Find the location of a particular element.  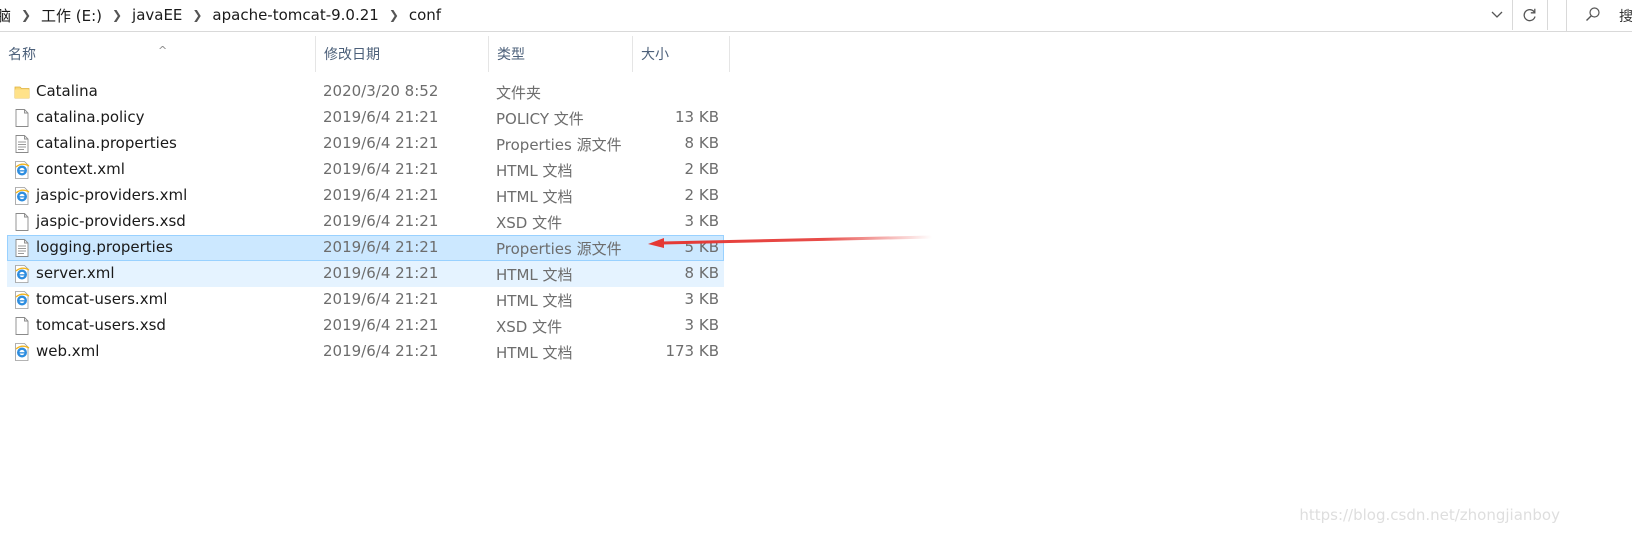

search-input: 搜 is located at coordinates (1599, 15).